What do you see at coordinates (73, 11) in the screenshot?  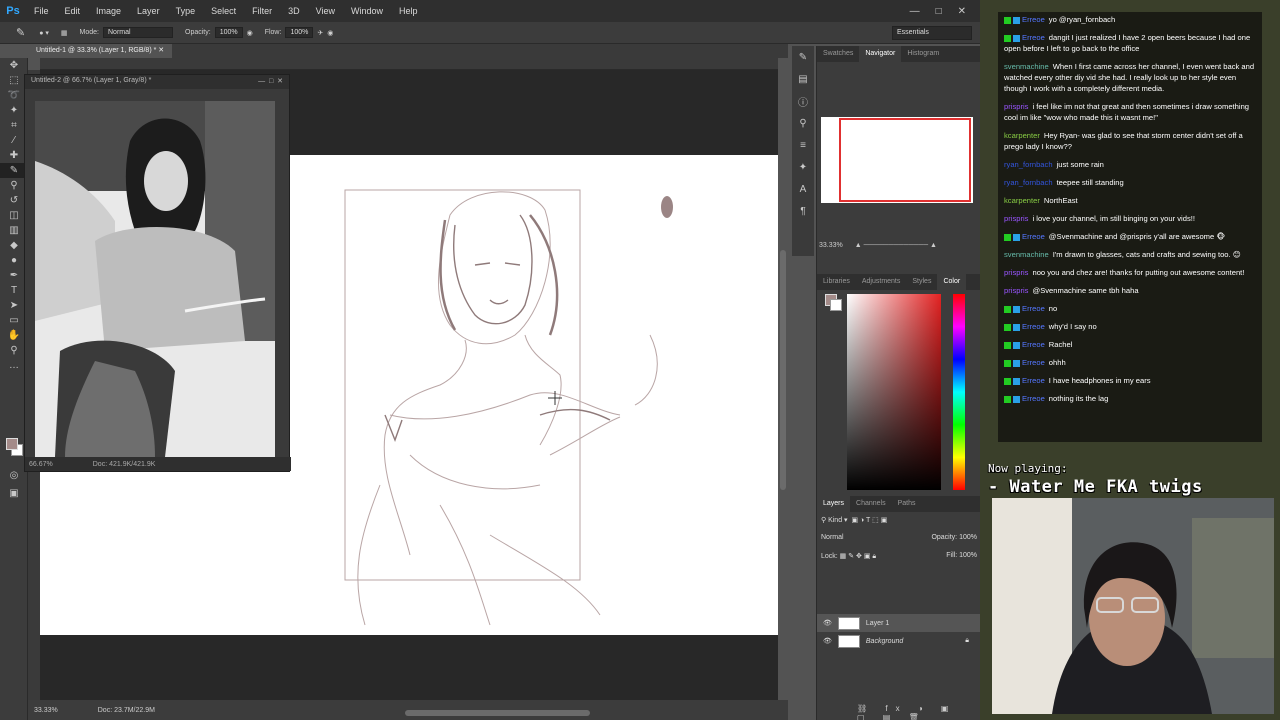 I see `menu-edit: Edit` at bounding box center [73, 11].